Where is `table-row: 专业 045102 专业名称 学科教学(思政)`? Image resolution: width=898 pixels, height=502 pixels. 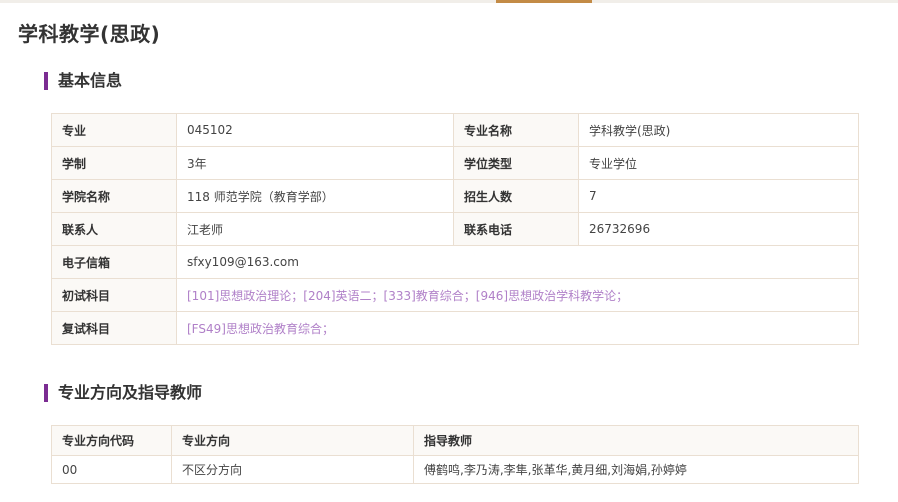
table-row: 专业 045102 专业名称 学科教学(思政) is located at coordinates (455, 130).